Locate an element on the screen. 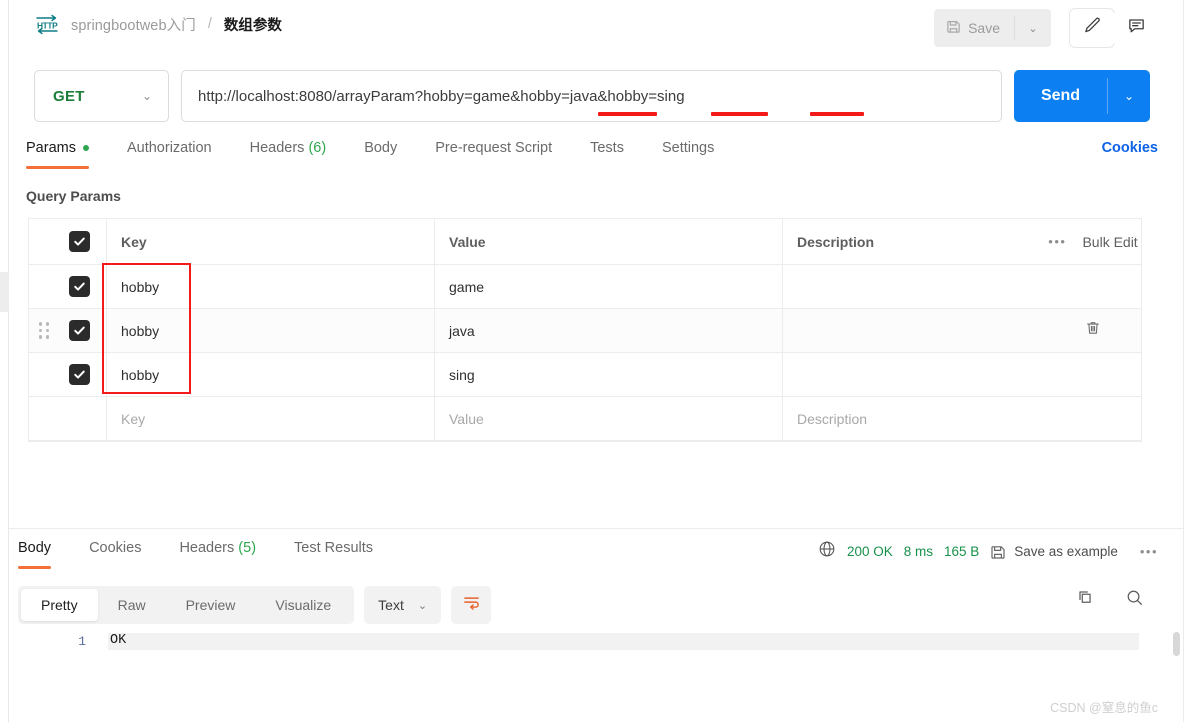  tab-settings: Settings is located at coordinates (688, 154).